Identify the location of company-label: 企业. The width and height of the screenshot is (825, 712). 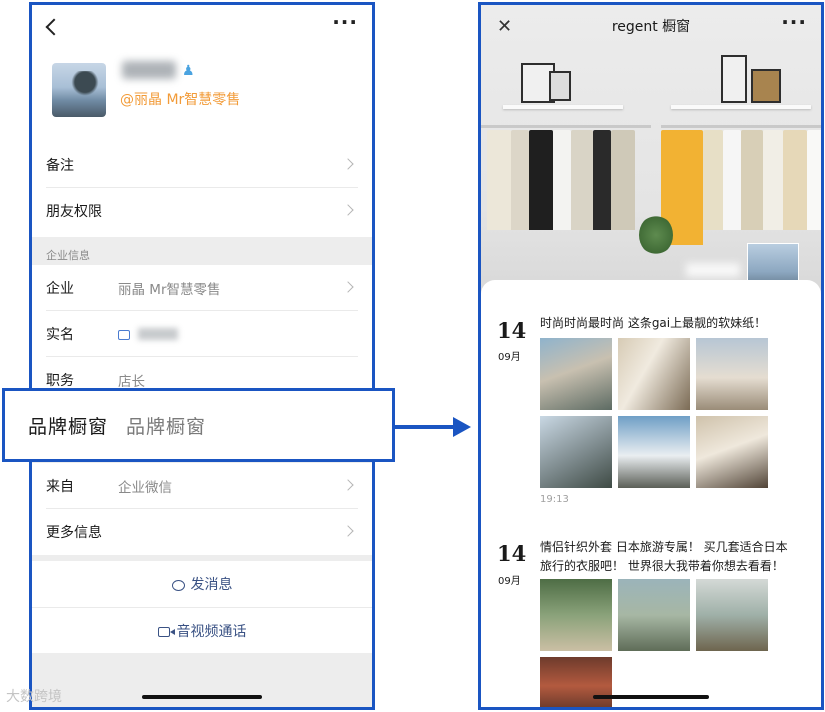
(60, 289).